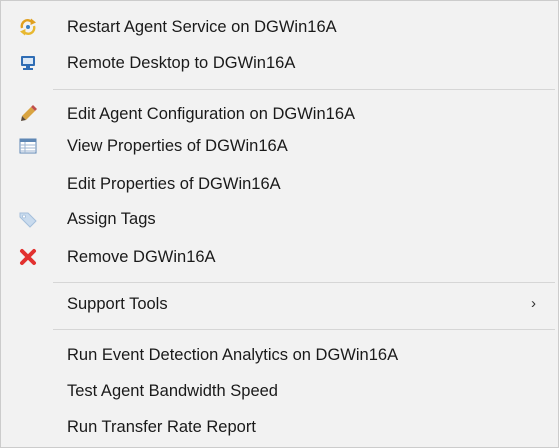 This screenshot has width=559, height=448. I want to click on menu-item-label: Restart Agent Service on DGWin16A, so click(202, 26).